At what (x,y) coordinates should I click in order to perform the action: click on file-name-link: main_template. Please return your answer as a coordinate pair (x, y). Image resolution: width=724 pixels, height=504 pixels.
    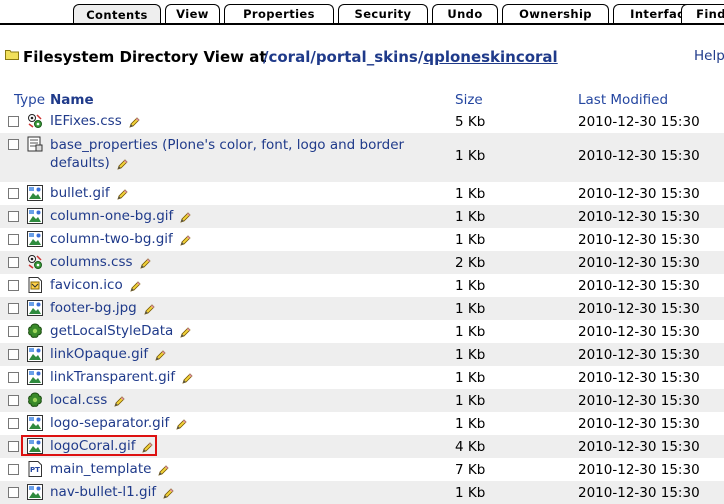
    Looking at the image, I should click on (109, 469).